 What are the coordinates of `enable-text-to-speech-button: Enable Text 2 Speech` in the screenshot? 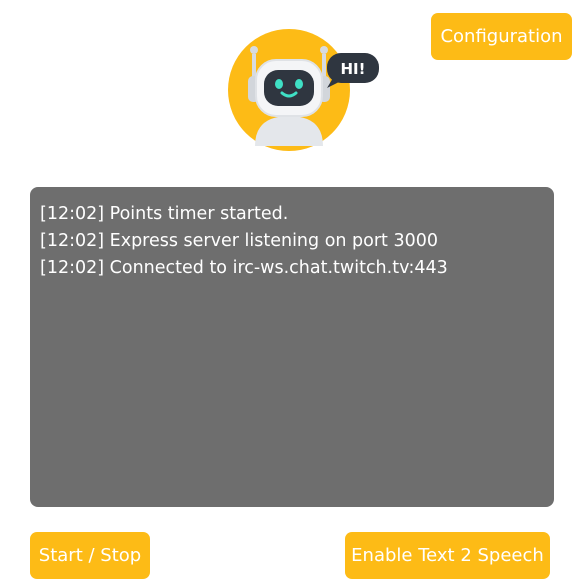 It's located at (447, 555).